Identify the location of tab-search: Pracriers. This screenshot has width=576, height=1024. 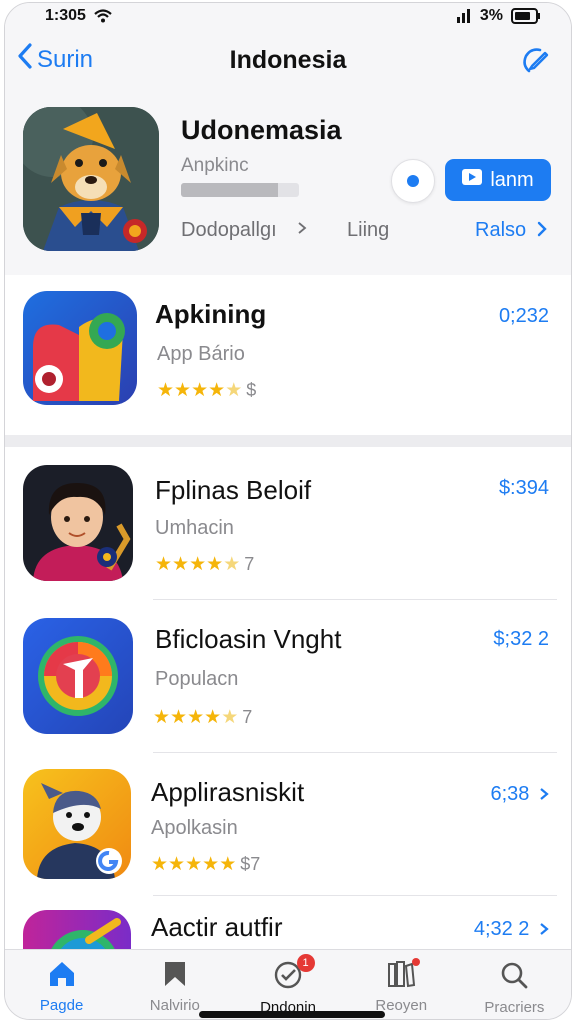
(514, 984).